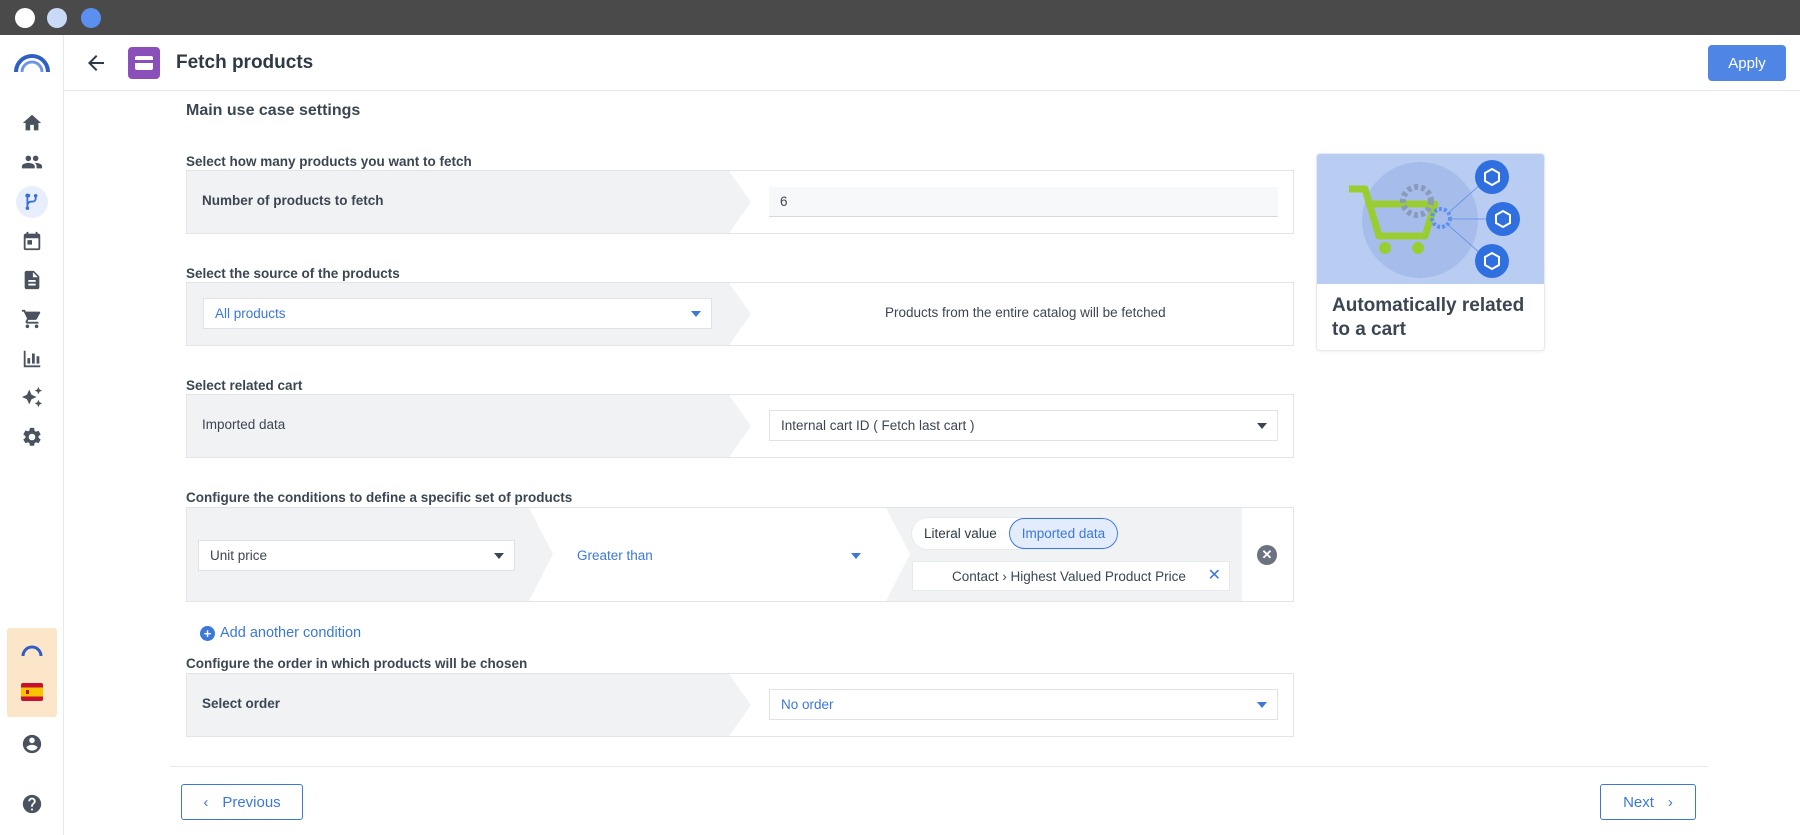 This screenshot has height=835, width=1800. I want to click on cart-select-value: Internal cart ID ( Fetch last cart ), so click(878, 425).